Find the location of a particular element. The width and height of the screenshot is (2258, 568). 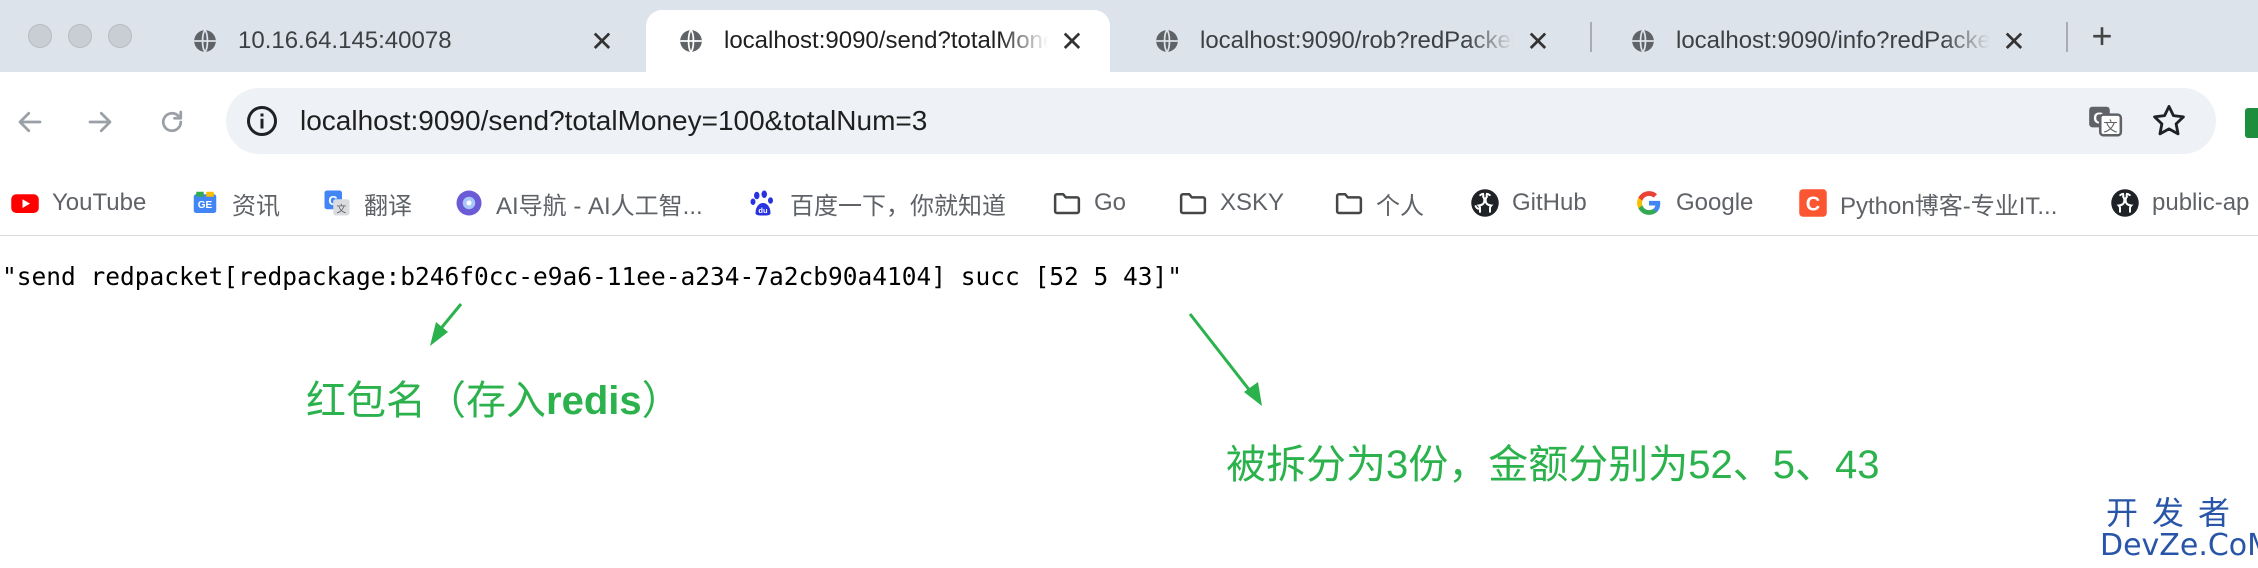

back-arrow-icon is located at coordinates (30, 122).